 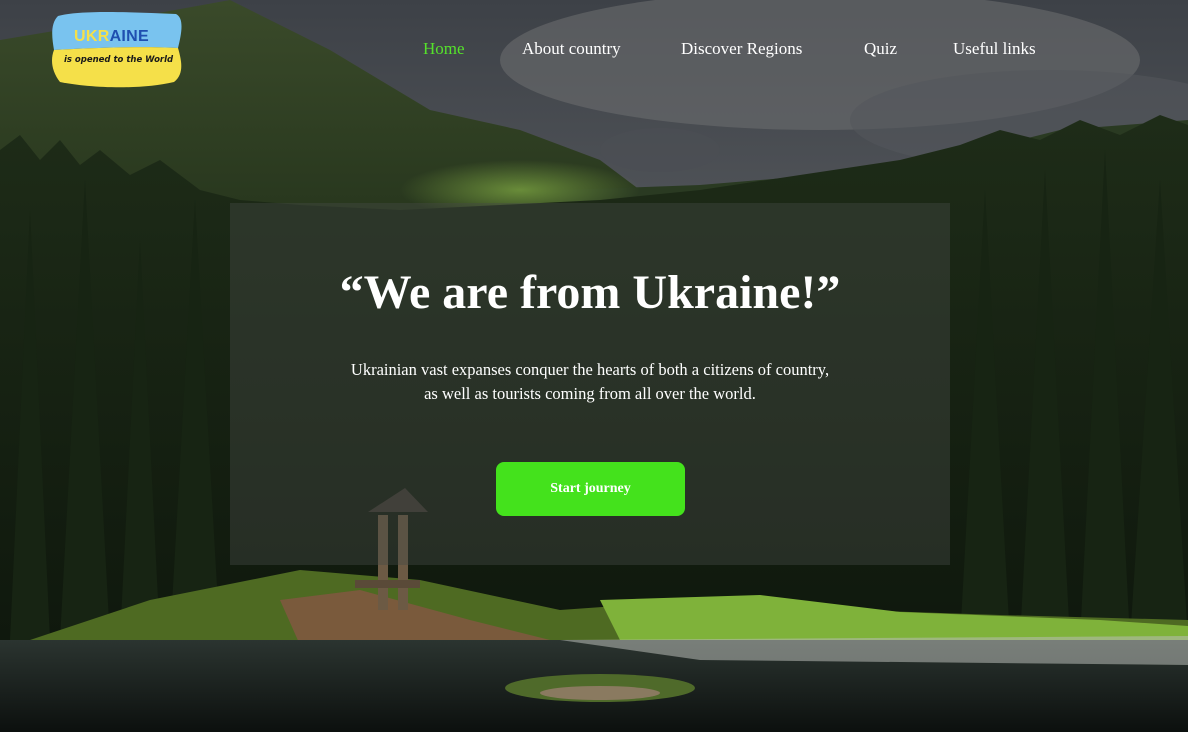 What do you see at coordinates (444, 49) in the screenshot?
I see `nav-link-home: Home` at bounding box center [444, 49].